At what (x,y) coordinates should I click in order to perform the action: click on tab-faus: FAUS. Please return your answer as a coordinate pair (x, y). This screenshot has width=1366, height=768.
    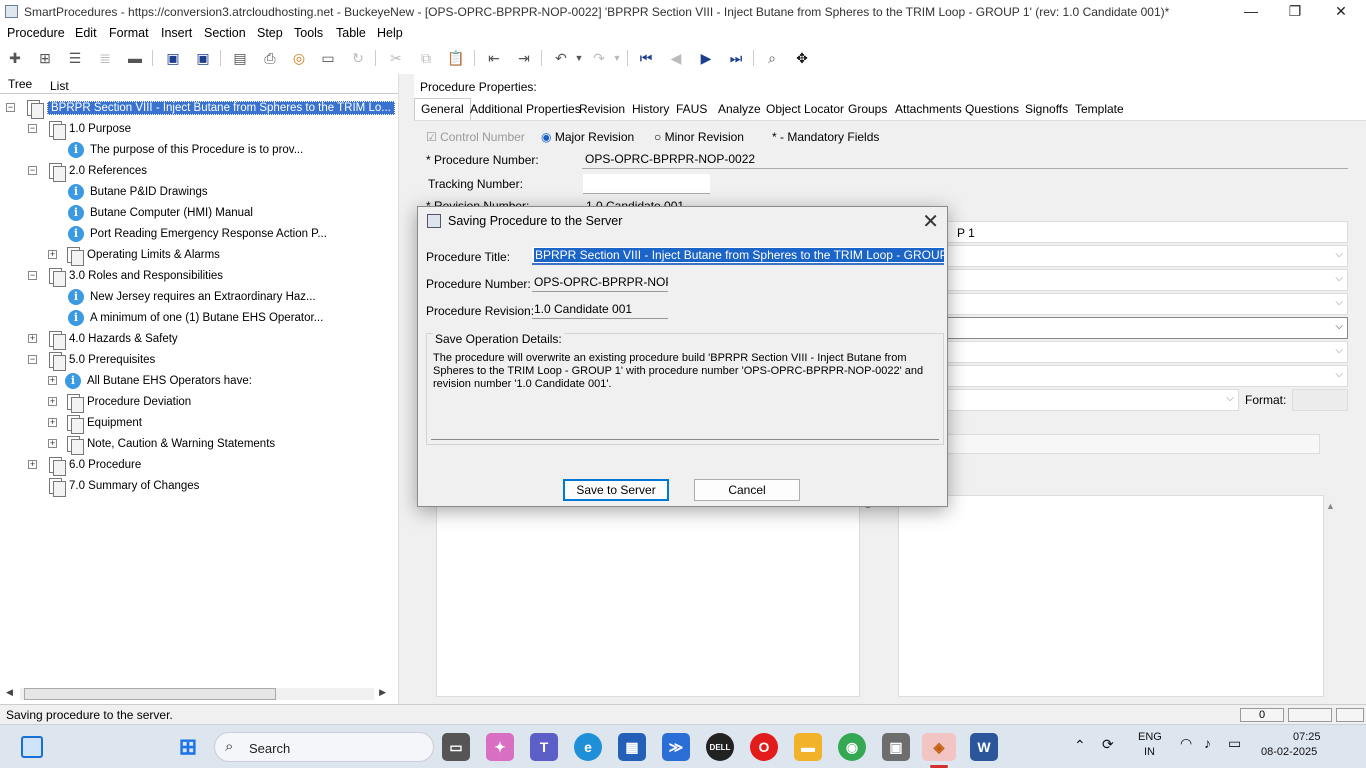
    Looking at the image, I should click on (691, 109).